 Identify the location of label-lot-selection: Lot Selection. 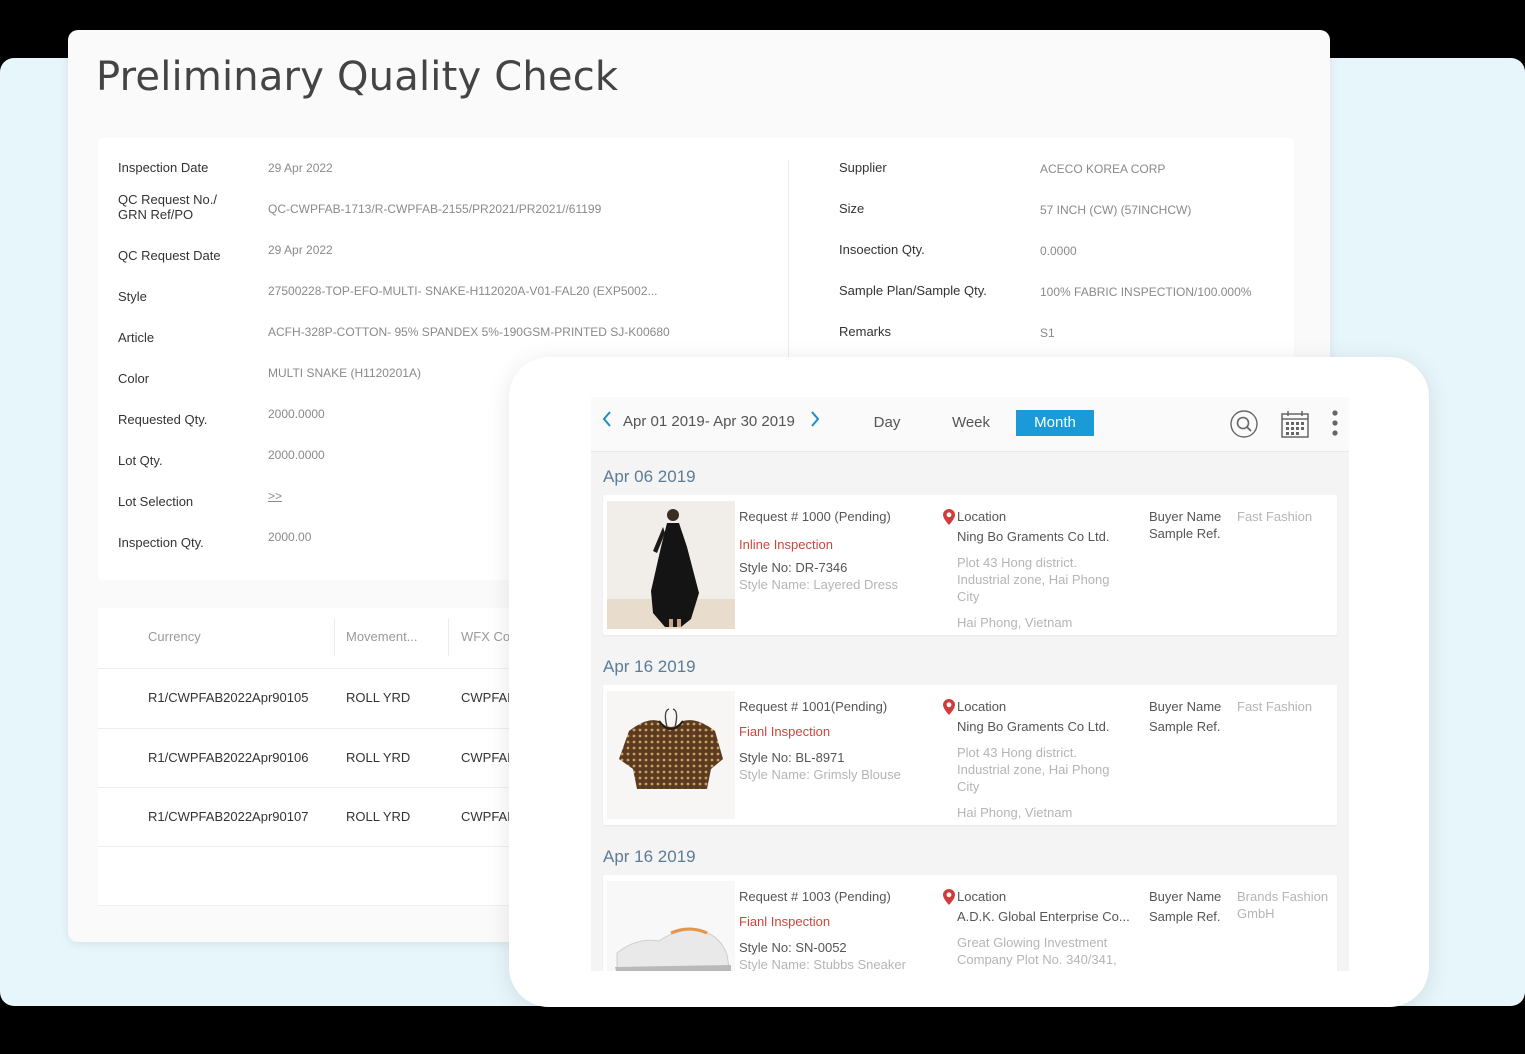
(156, 501).